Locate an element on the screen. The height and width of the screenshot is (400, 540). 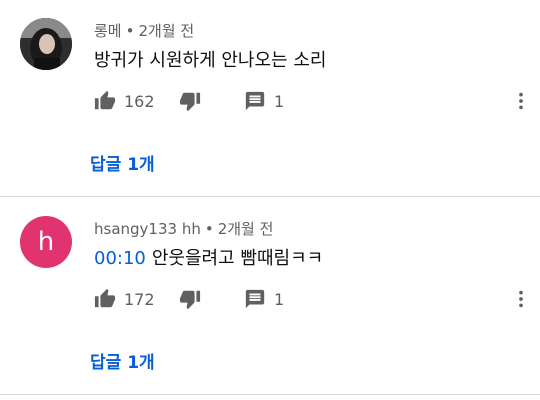
comment-meta: 롱메 • 2개월 전 is located at coordinates (144, 30).